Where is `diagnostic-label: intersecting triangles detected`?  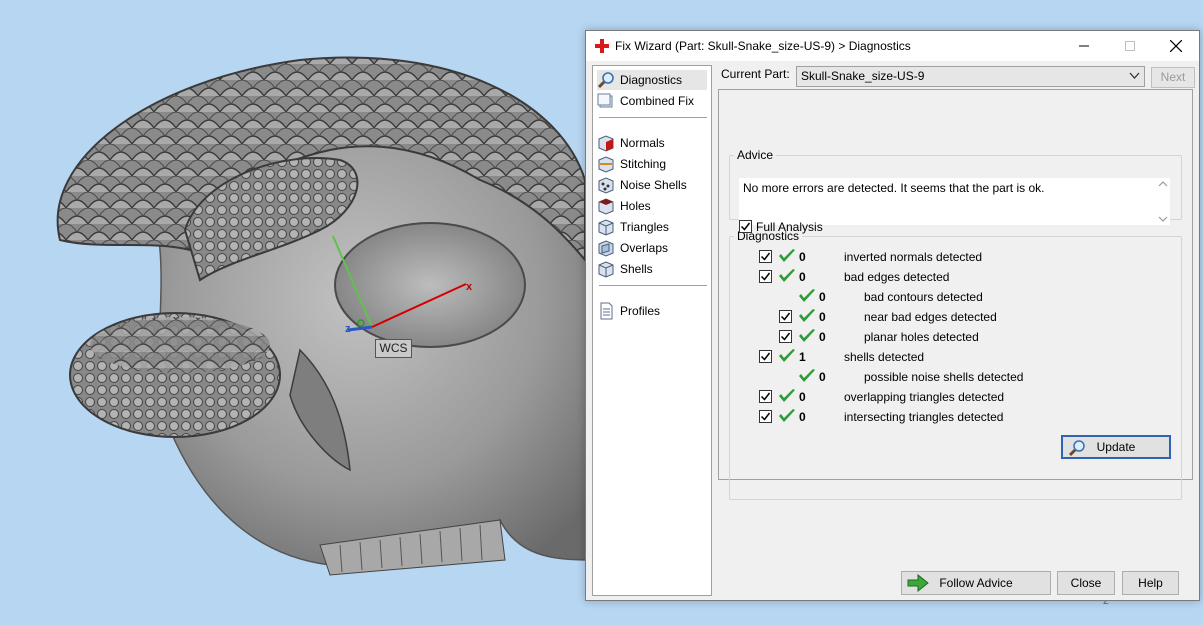 diagnostic-label: intersecting triangles detected is located at coordinates (924, 417).